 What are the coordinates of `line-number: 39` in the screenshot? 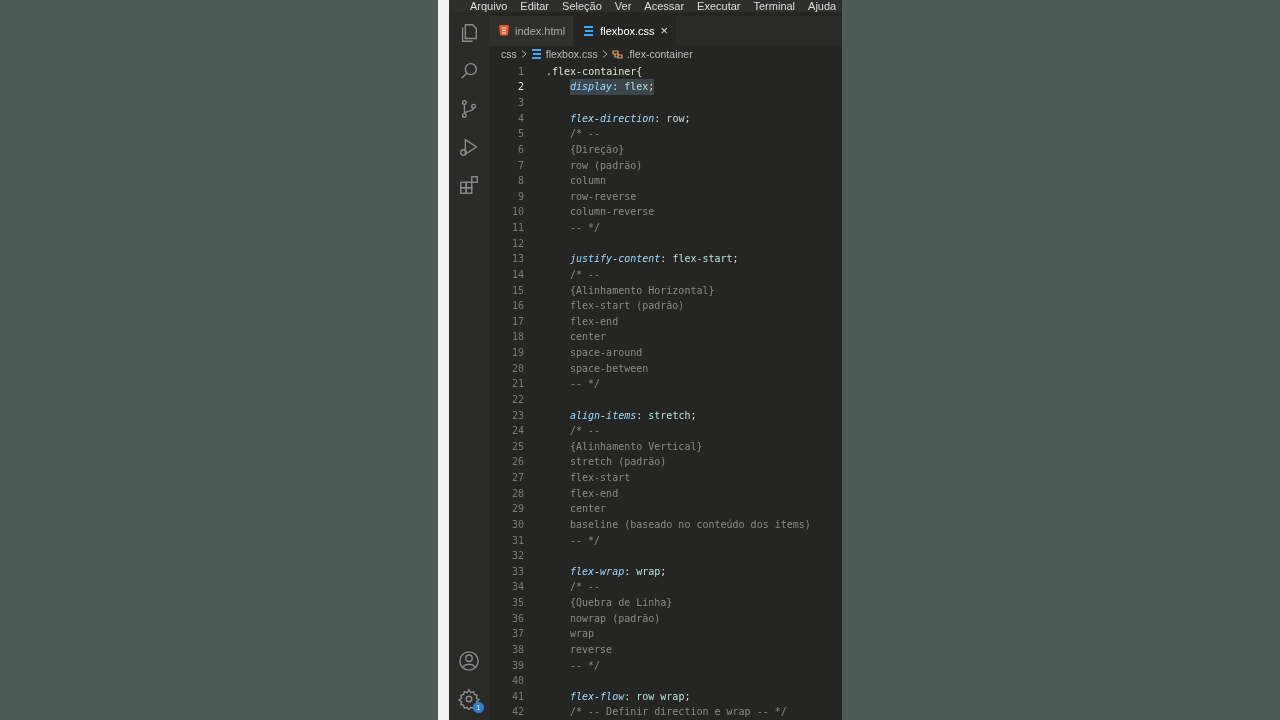 It's located at (517, 665).